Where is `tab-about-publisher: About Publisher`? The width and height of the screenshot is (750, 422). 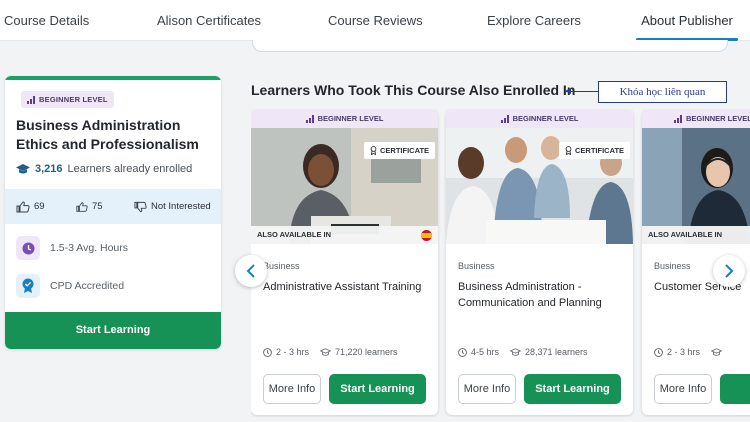 tab-about-publisher: About Publisher is located at coordinates (687, 20).